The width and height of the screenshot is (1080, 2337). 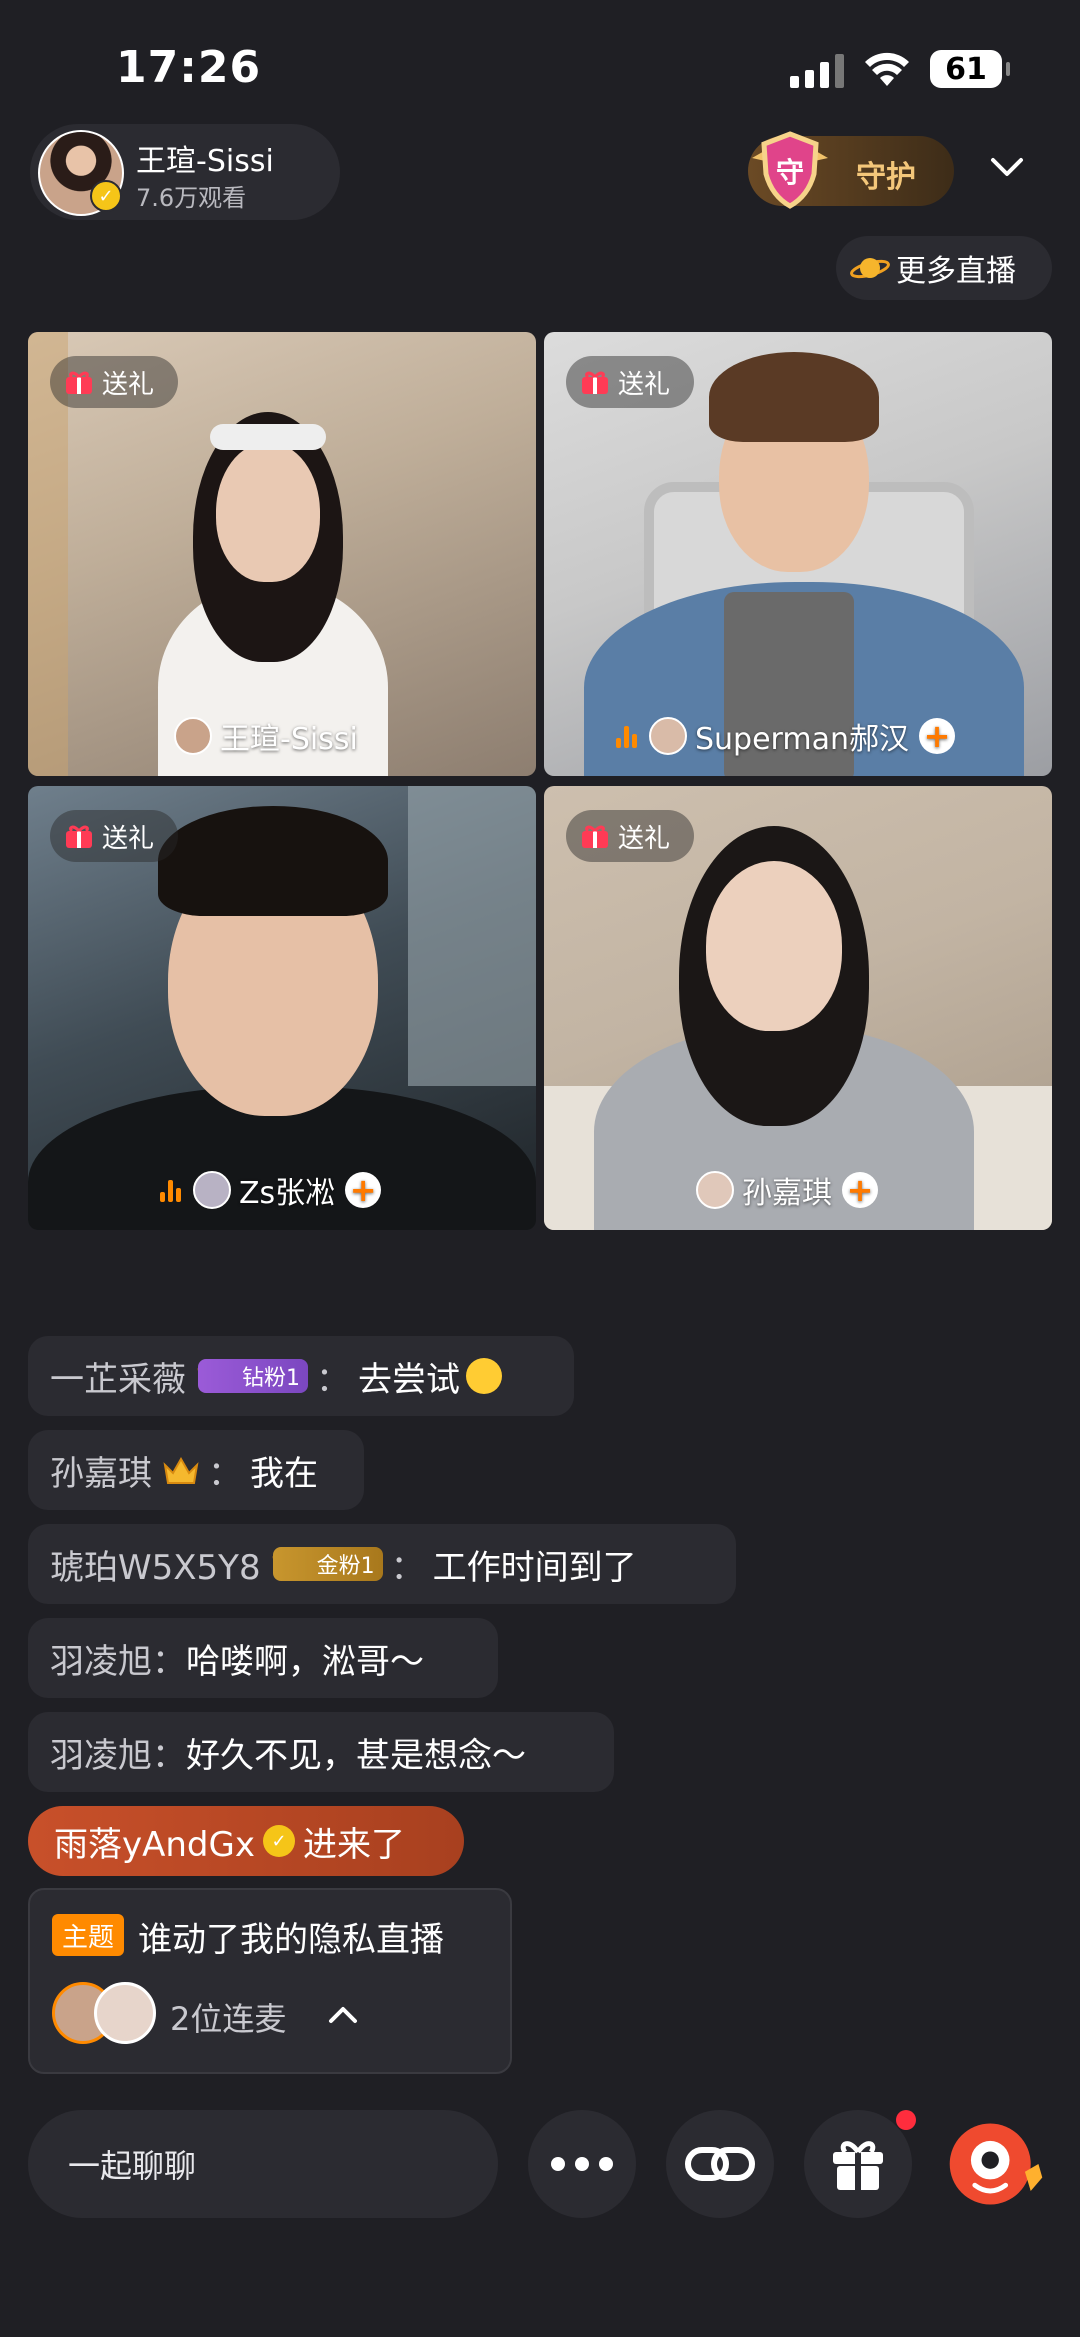 I want to click on tile-name-row: 孙嘉琪 +, so click(x=787, y=1190).